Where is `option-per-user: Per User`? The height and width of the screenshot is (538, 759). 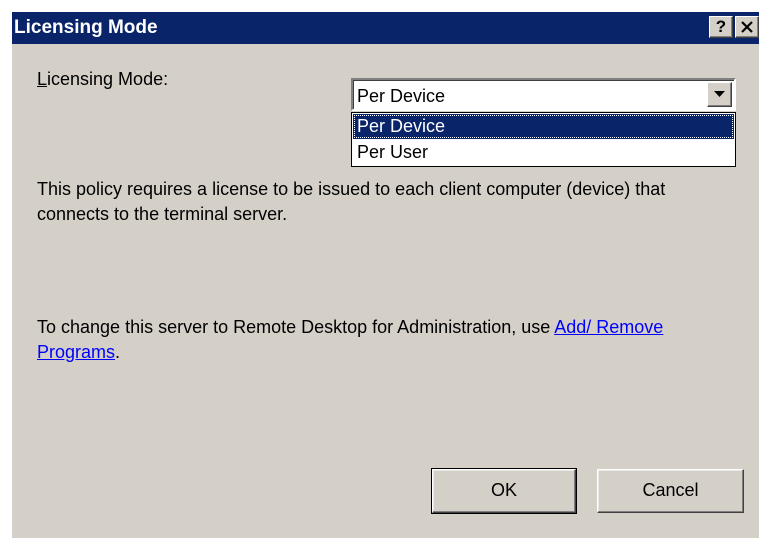 option-per-user: Per User is located at coordinates (543, 152).